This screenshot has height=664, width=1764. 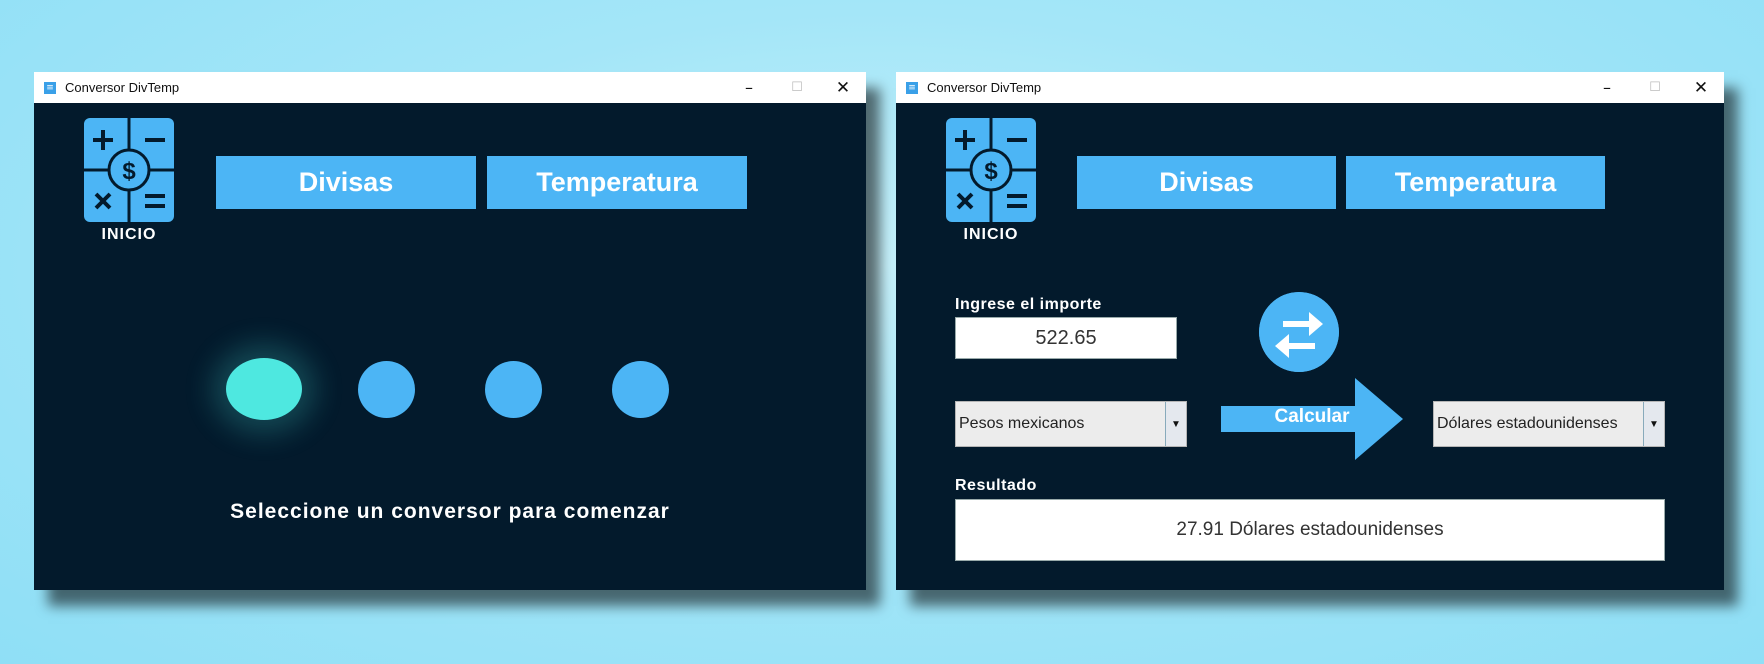 I want to click on from-currency-select: Pesos mexicanos ▼, so click(x=1071, y=424).